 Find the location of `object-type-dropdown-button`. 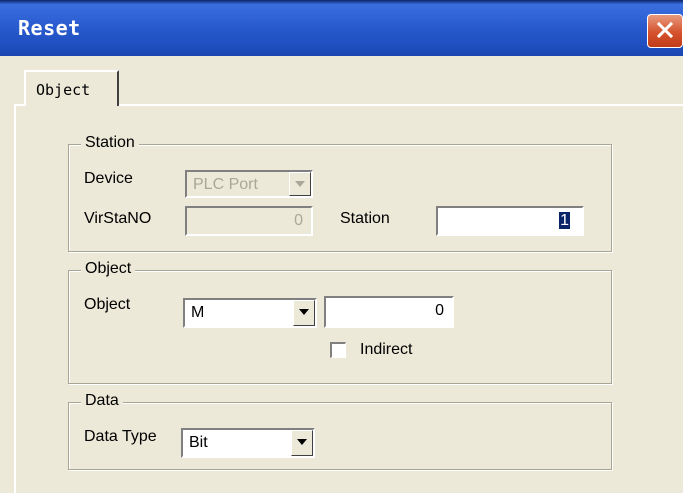

object-type-dropdown-button is located at coordinates (304, 313).